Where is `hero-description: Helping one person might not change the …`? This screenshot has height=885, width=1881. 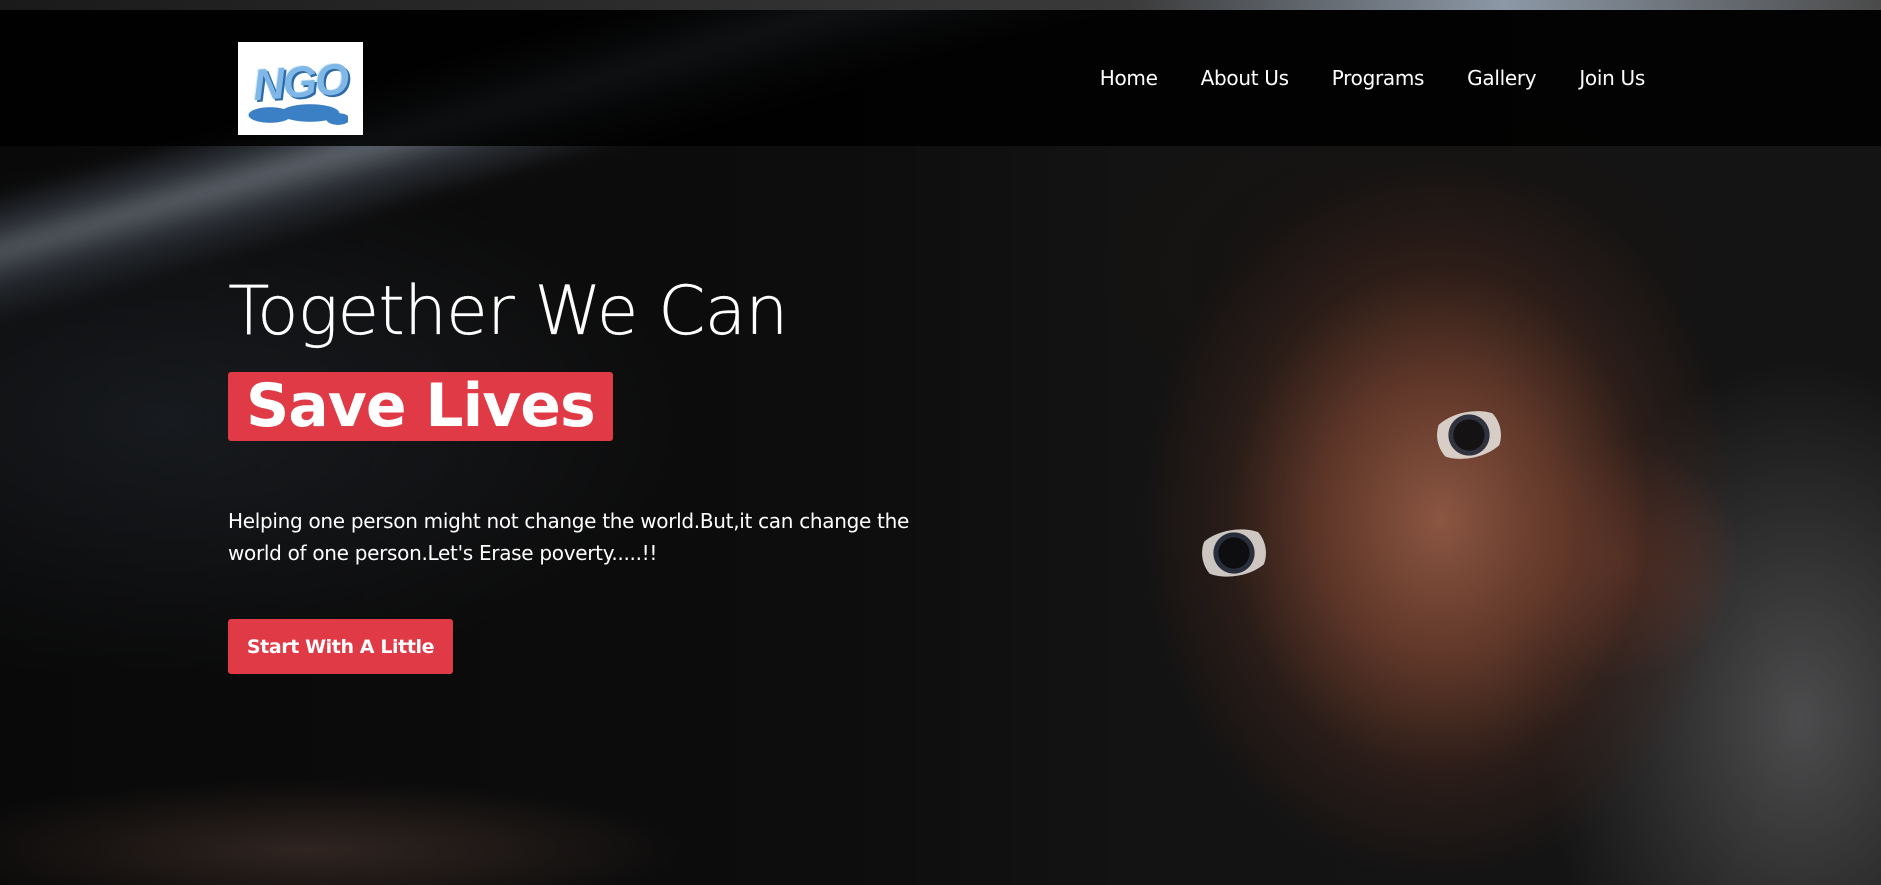
hero-description: Helping one person might not change the … is located at coordinates (568, 537).